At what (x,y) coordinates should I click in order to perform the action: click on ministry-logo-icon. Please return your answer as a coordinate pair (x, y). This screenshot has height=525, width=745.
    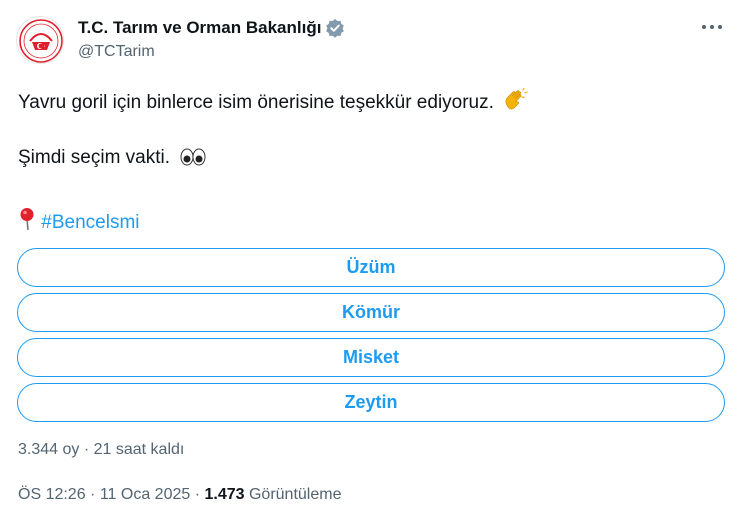
    Looking at the image, I should click on (41, 41).